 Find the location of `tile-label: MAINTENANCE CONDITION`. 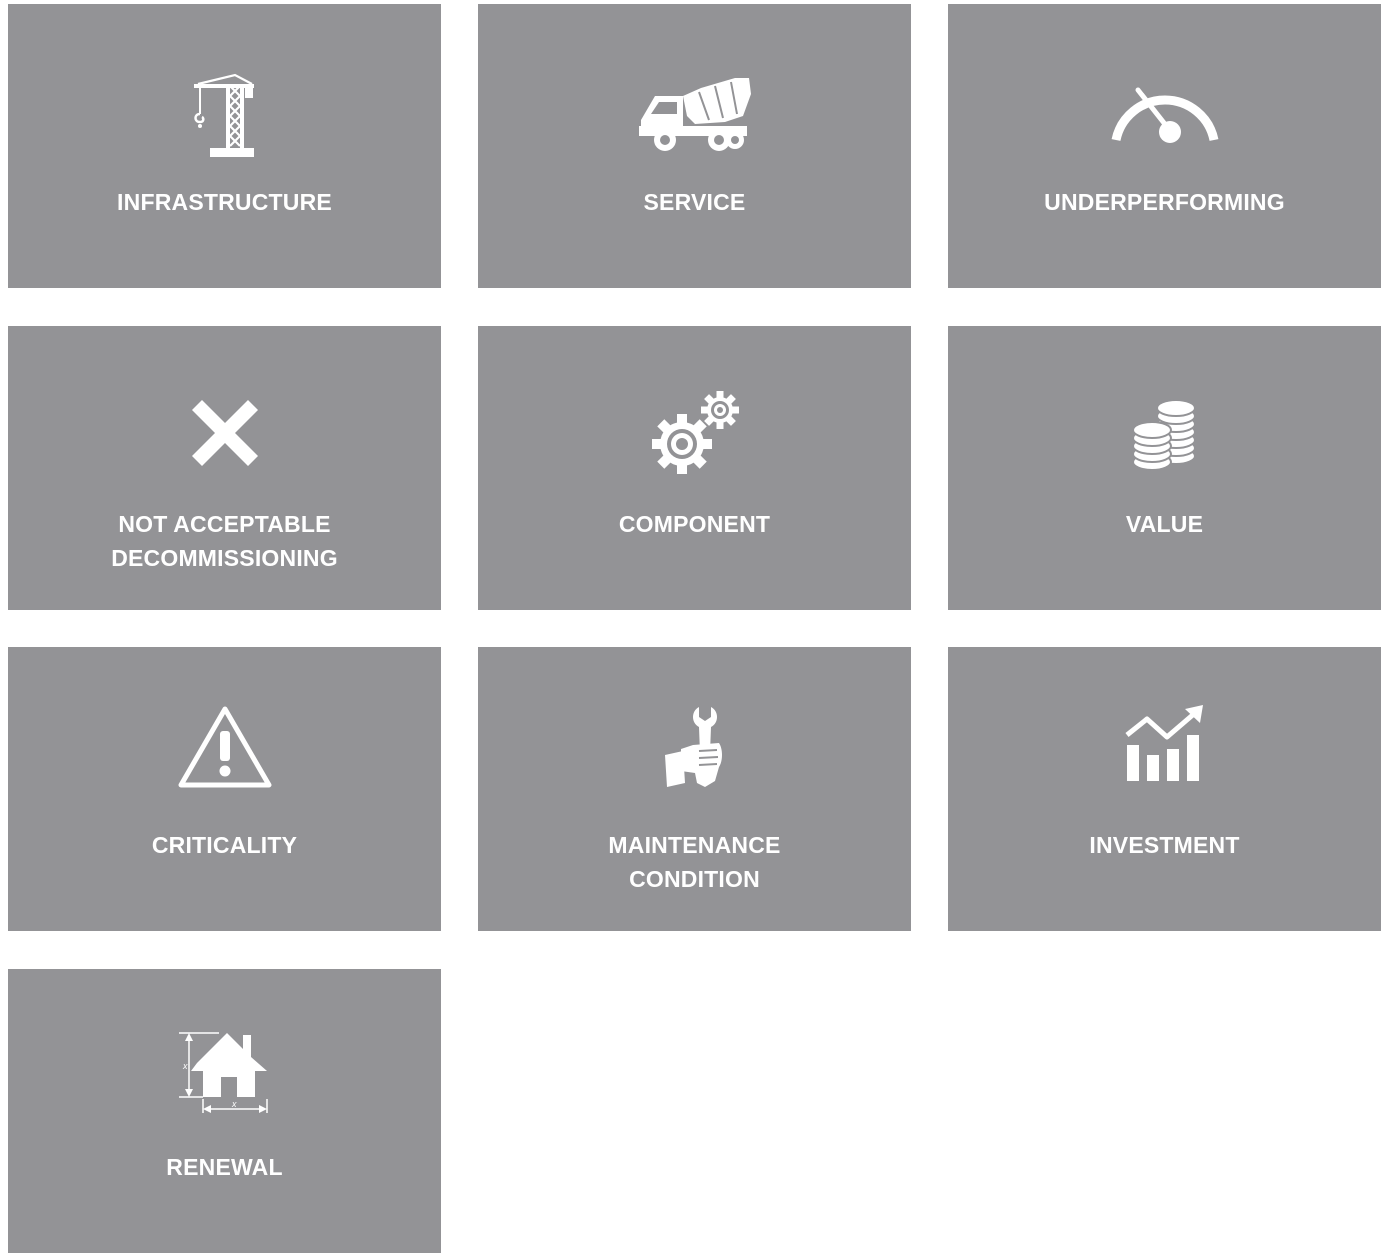

tile-label: MAINTENANCE CONDITION is located at coordinates (694, 862).